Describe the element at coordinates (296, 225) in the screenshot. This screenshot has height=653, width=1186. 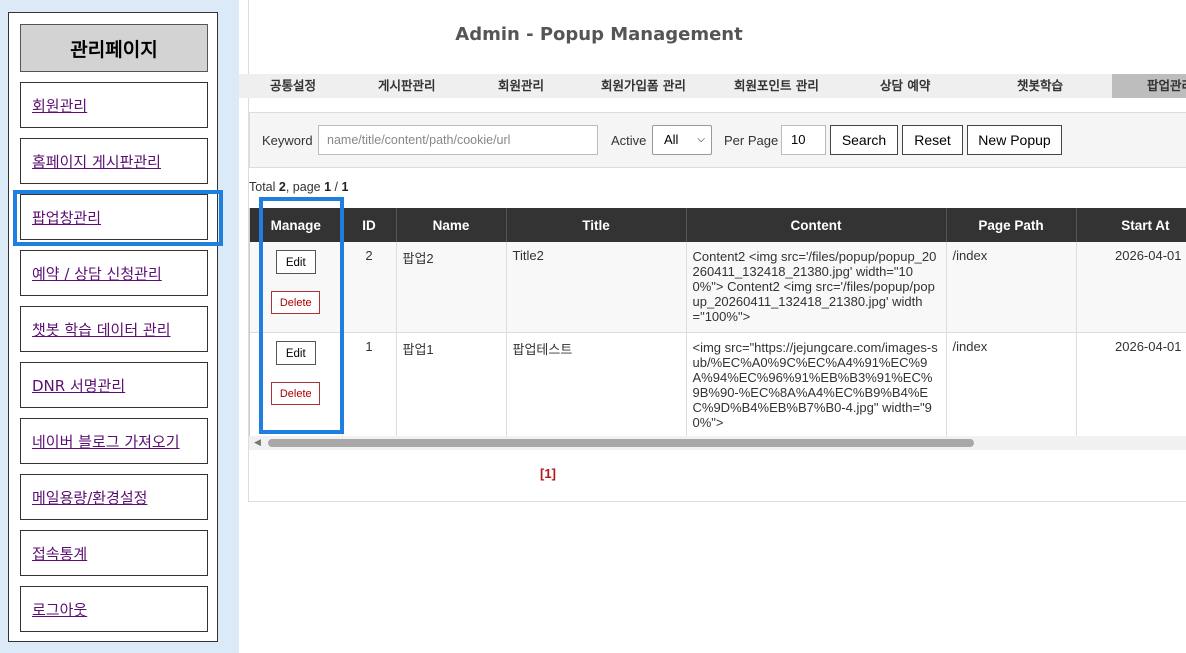
I see `col-header-manage: Manage` at that location.